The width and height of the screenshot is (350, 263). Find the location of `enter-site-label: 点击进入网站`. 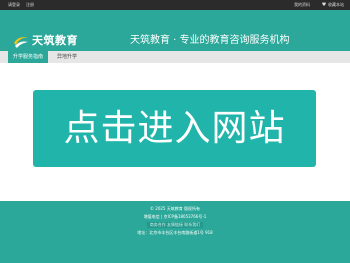

enter-site-label: 点击进入网站 is located at coordinates (174, 128).